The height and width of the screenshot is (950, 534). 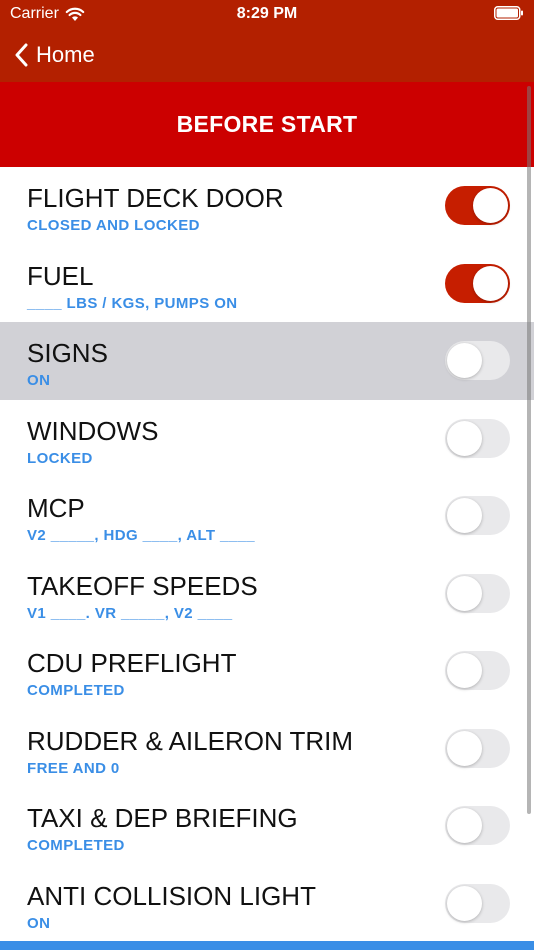 What do you see at coordinates (132, 663) in the screenshot?
I see `item-title: CDU PREFLIGHT` at bounding box center [132, 663].